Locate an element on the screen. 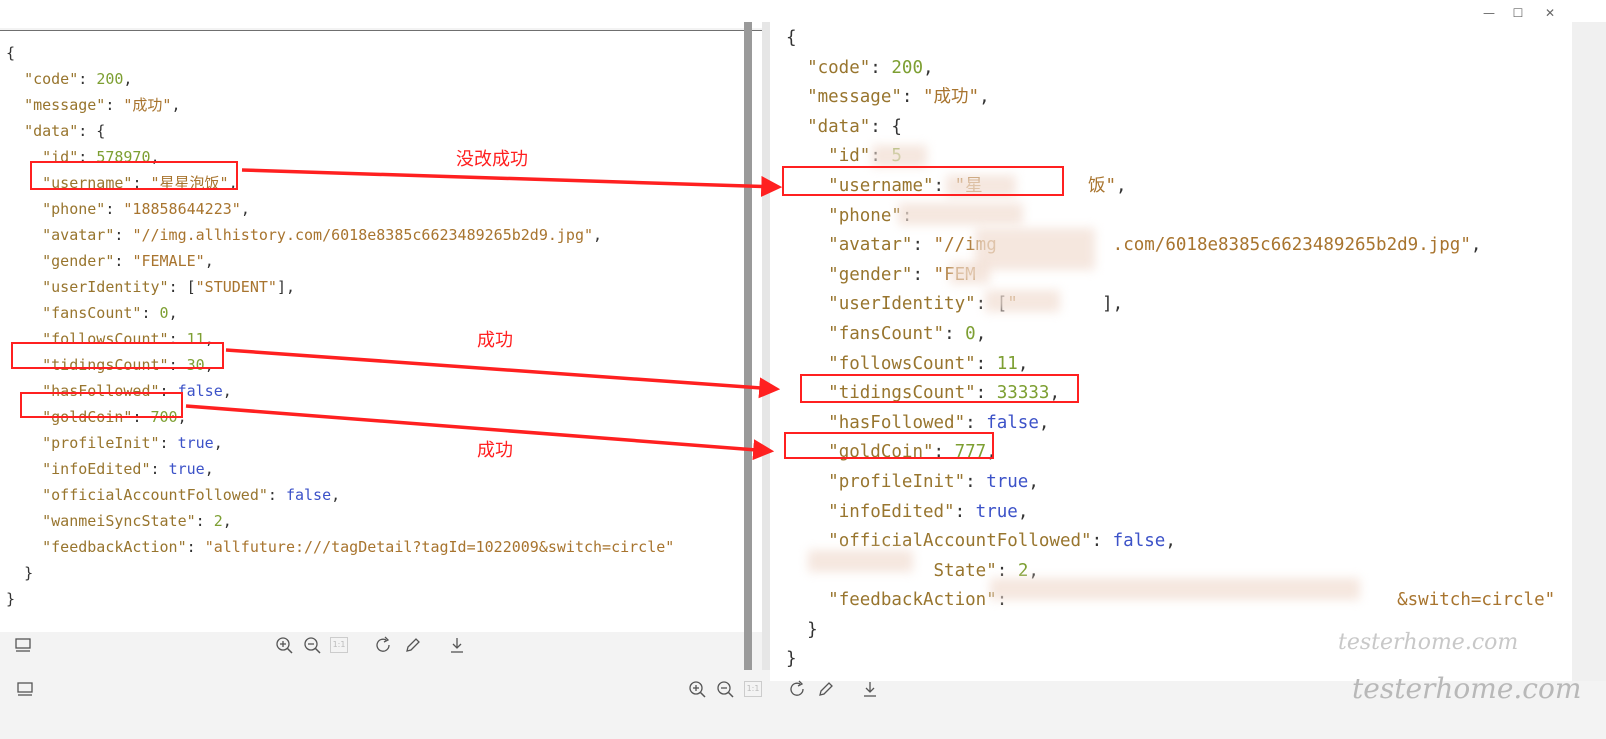 The image size is (1606, 739). arrow-tidings is located at coordinates (503, 373).